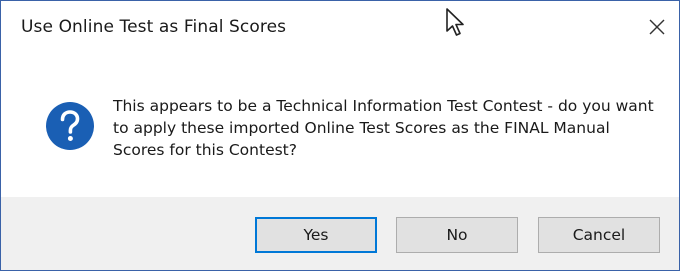  I want to click on close-icon, so click(657, 27).